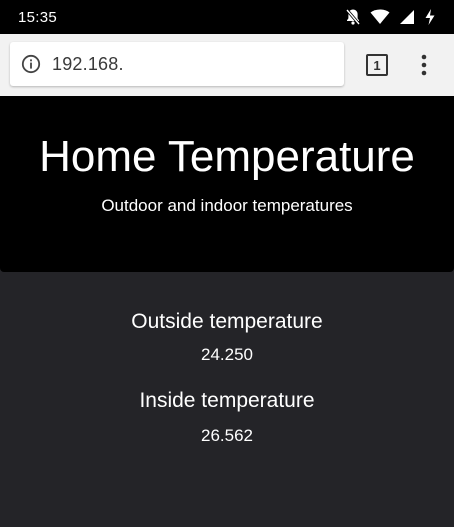  What do you see at coordinates (227, 205) in the screenshot?
I see `page-subtitle: Outdoor and indoor temperatures` at bounding box center [227, 205].